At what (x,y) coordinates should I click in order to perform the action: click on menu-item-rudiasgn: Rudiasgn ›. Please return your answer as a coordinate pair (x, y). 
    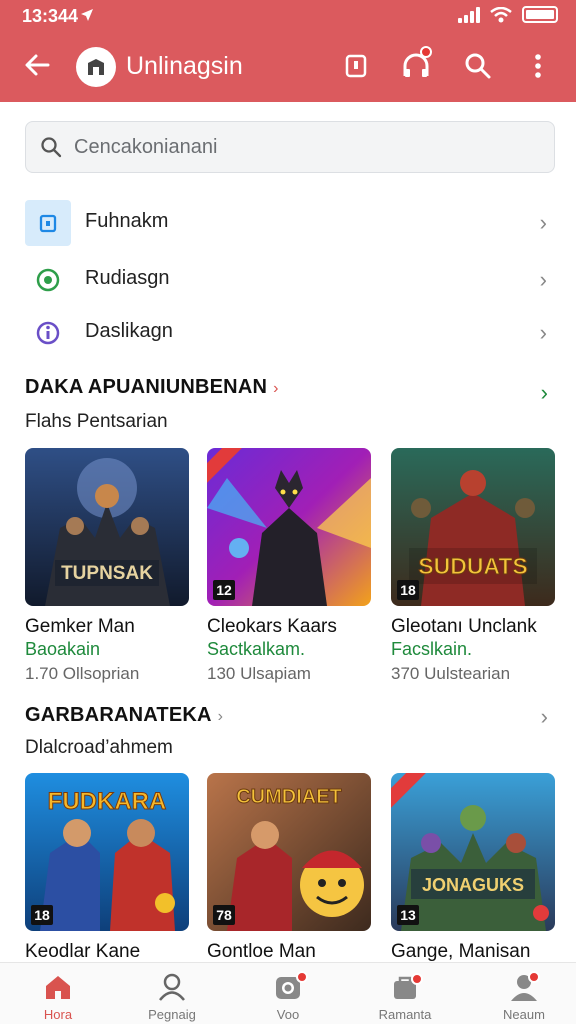
    Looking at the image, I should click on (290, 280).